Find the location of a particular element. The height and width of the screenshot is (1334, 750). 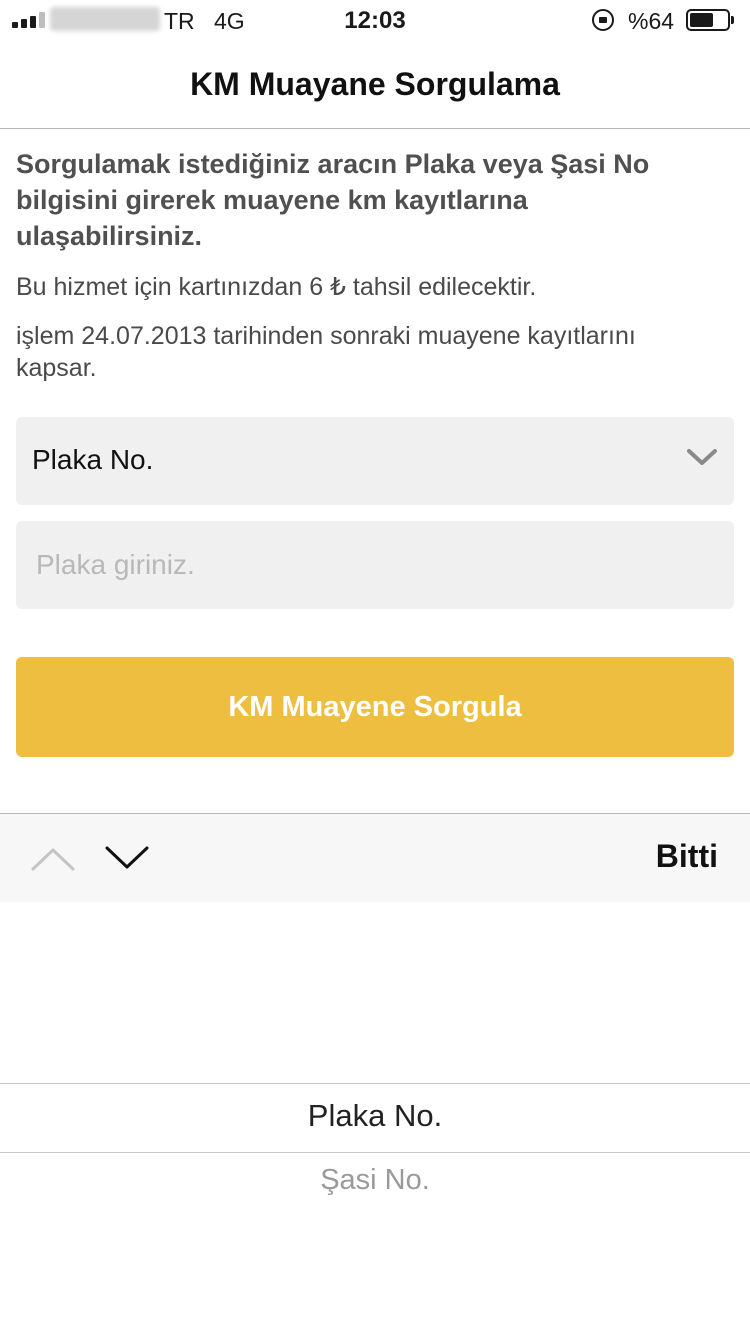

picker-option-sasi: Şasi No. is located at coordinates (375, 1180).